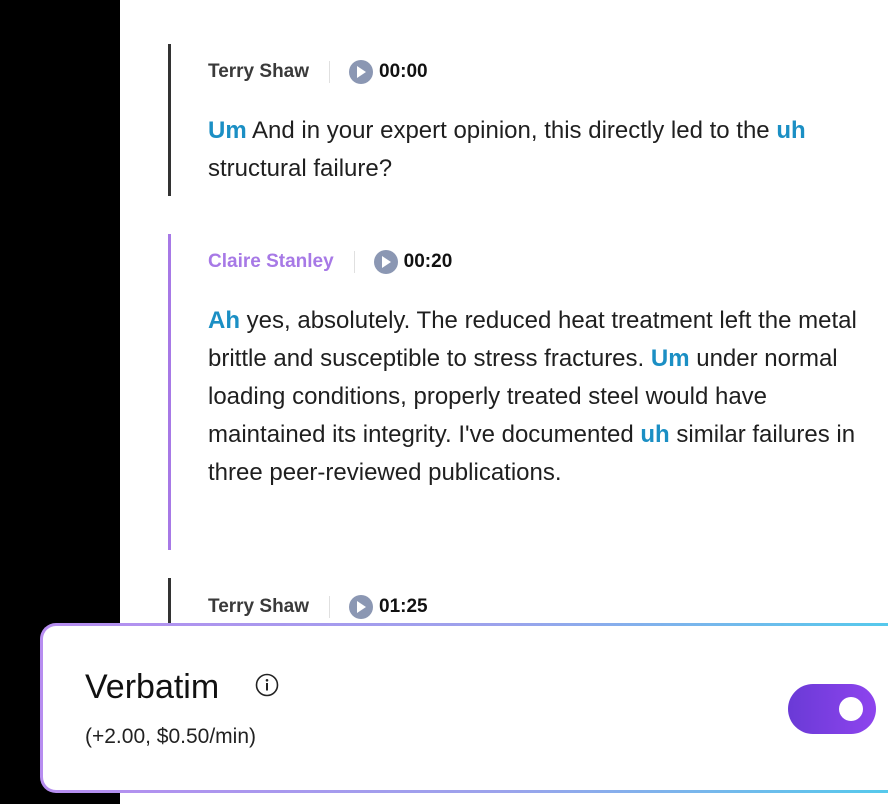  What do you see at coordinates (403, 72) in the screenshot?
I see `timestamp: 00:00` at bounding box center [403, 72].